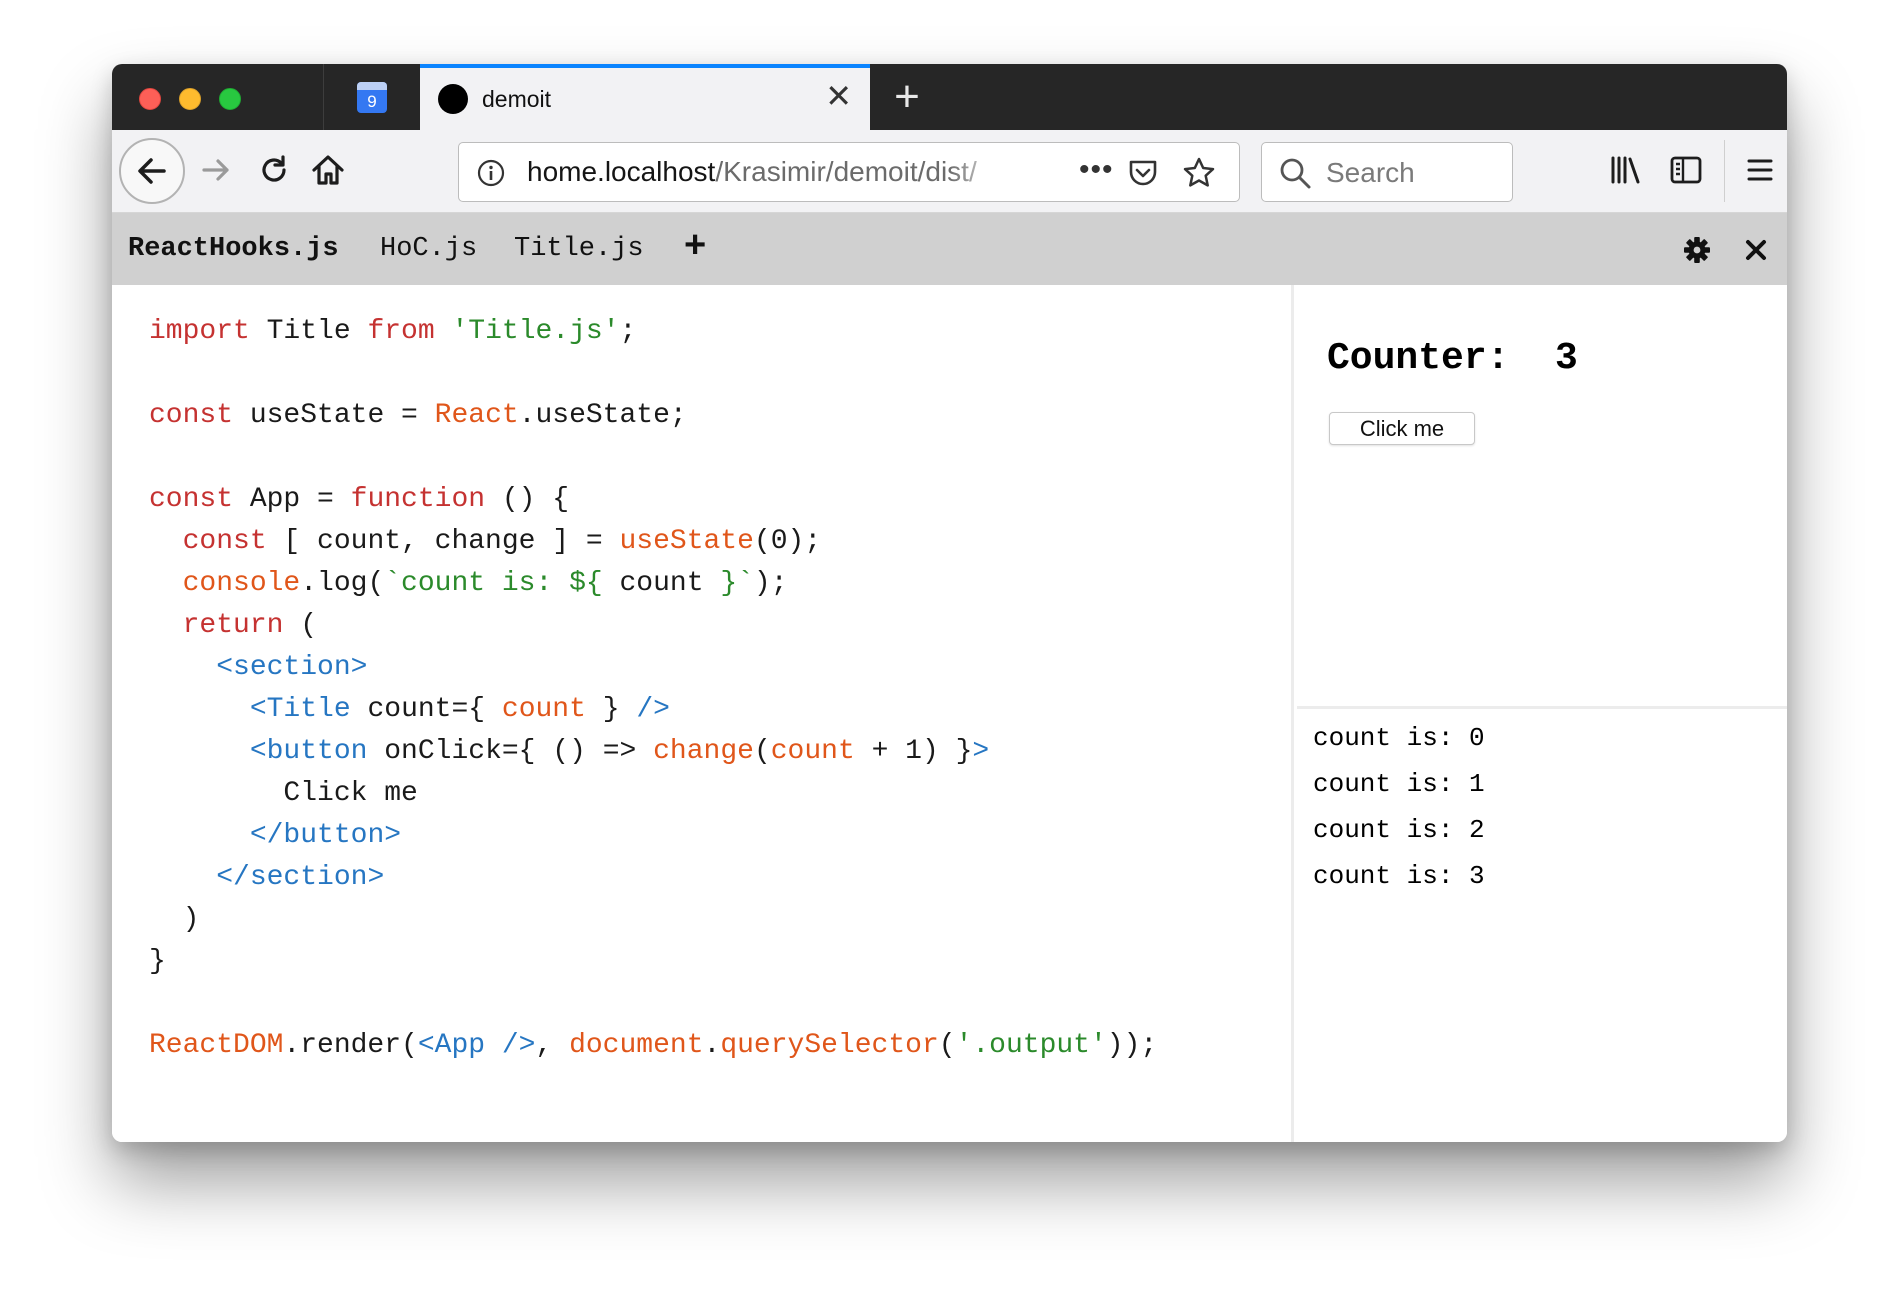 The image size is (1896, 1300). I want to click on forward-button, so click(216, 170).